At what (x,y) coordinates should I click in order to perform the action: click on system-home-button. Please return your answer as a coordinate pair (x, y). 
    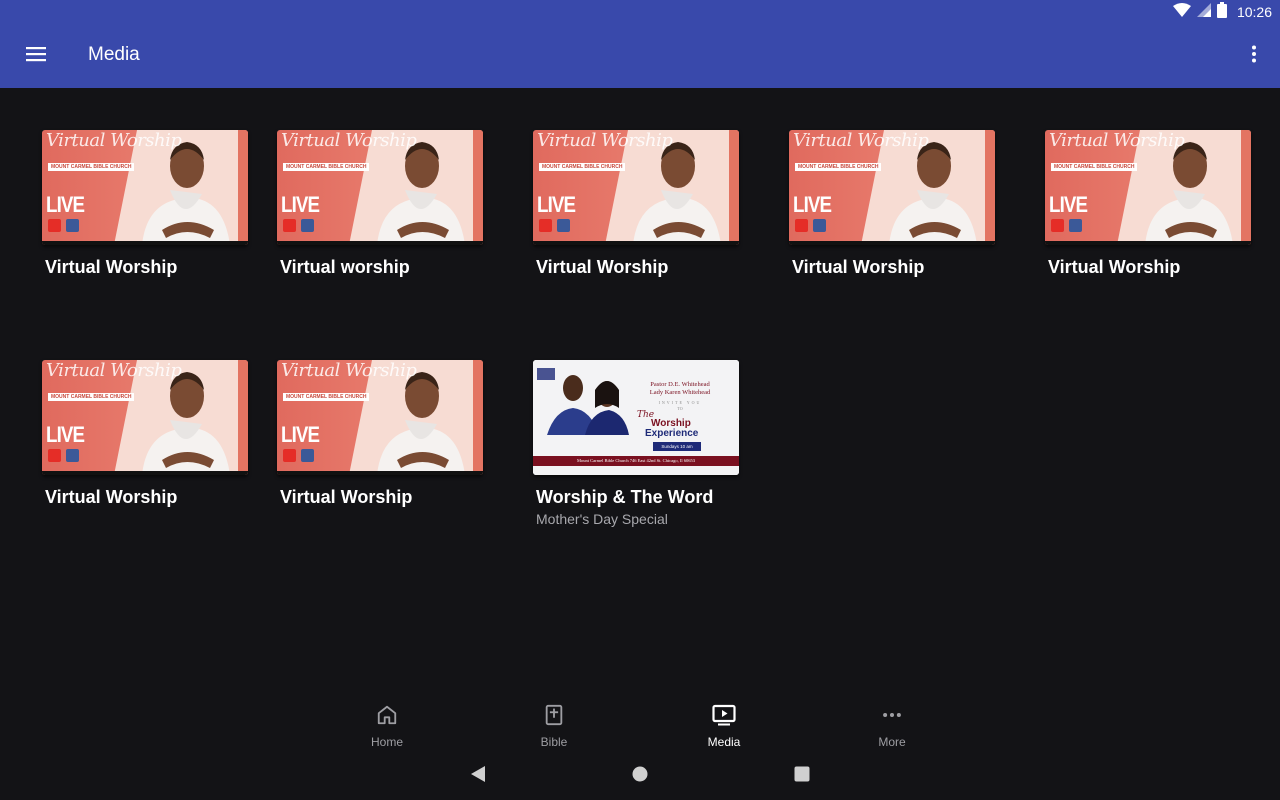
    Looking at the image, I should click on (640, 776).